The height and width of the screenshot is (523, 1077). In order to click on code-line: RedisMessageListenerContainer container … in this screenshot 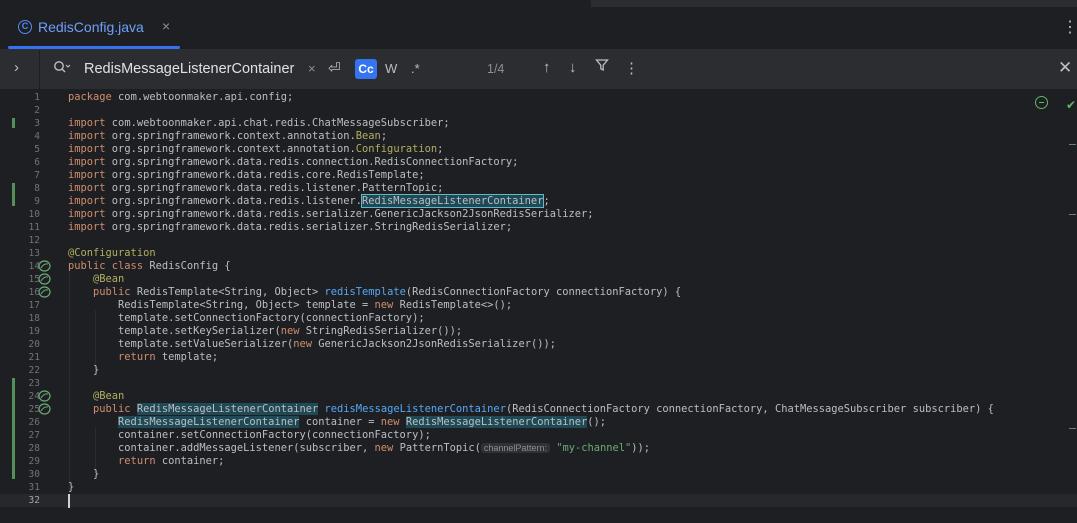, I will do `click(362, 422)`.